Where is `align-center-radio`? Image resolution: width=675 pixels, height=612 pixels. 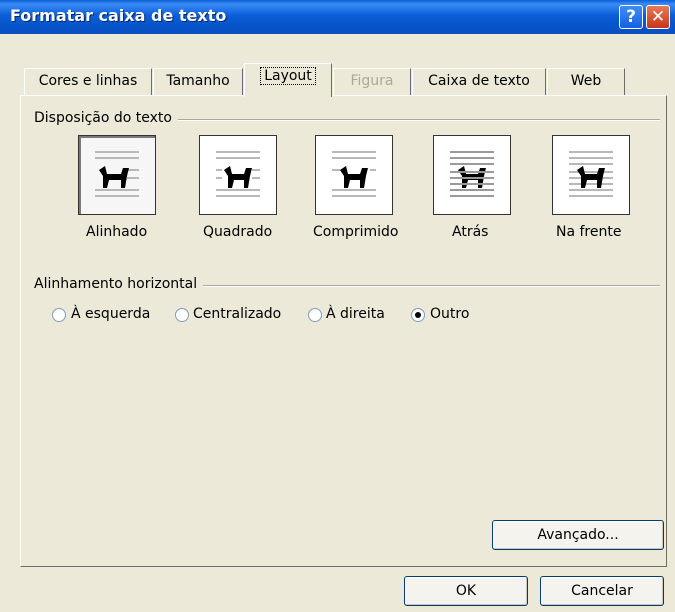 align-center-radio is located at coordinates (182, 315).